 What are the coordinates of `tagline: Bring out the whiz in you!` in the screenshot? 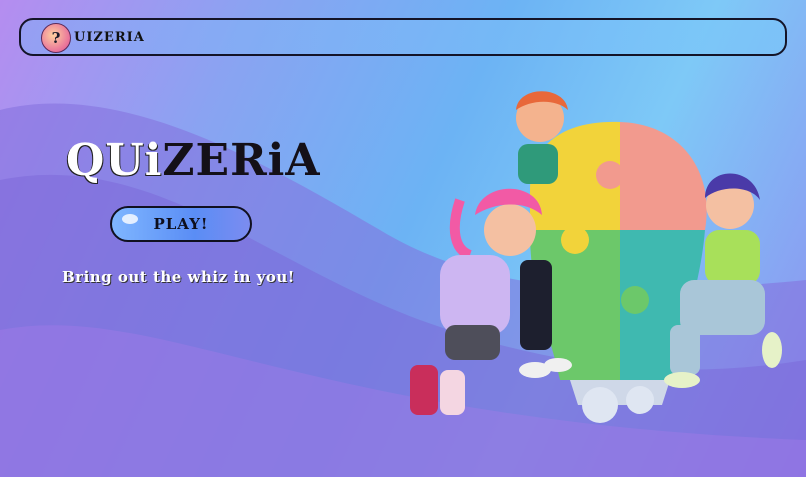 It's located at (178, 277).